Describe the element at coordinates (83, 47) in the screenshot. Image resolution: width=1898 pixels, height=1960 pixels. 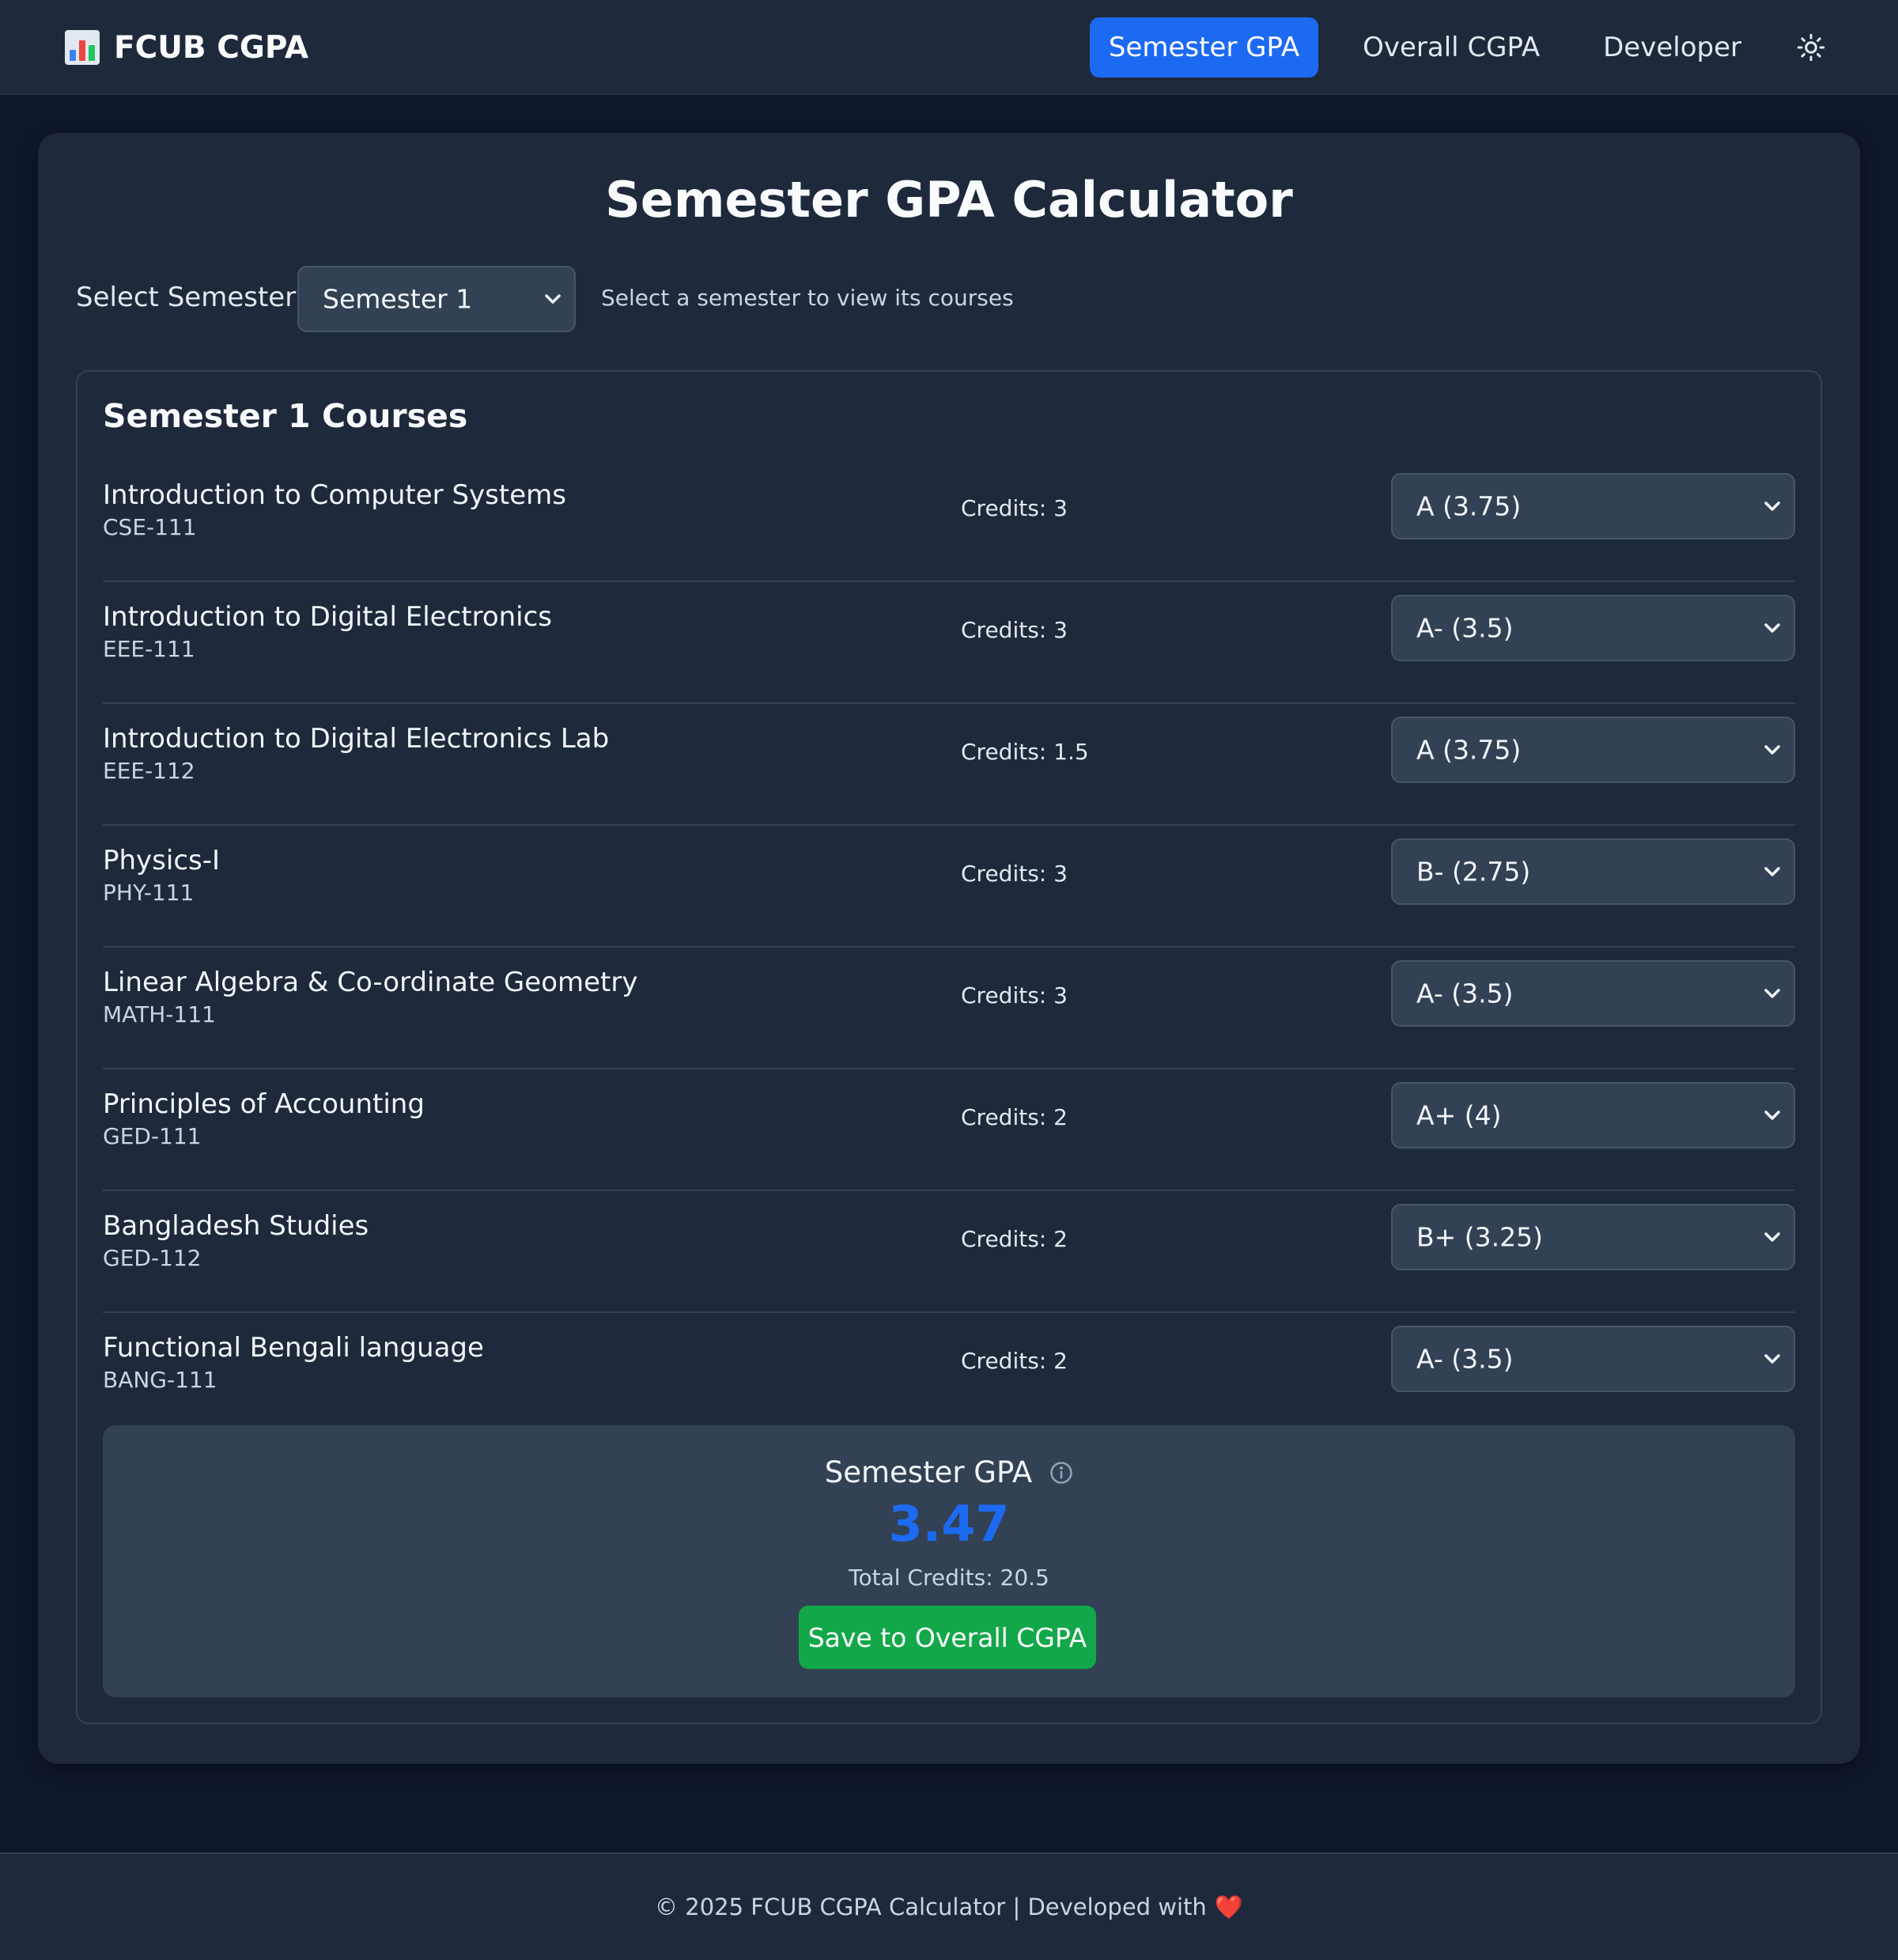
I see `bar-chart-icon` at that location.